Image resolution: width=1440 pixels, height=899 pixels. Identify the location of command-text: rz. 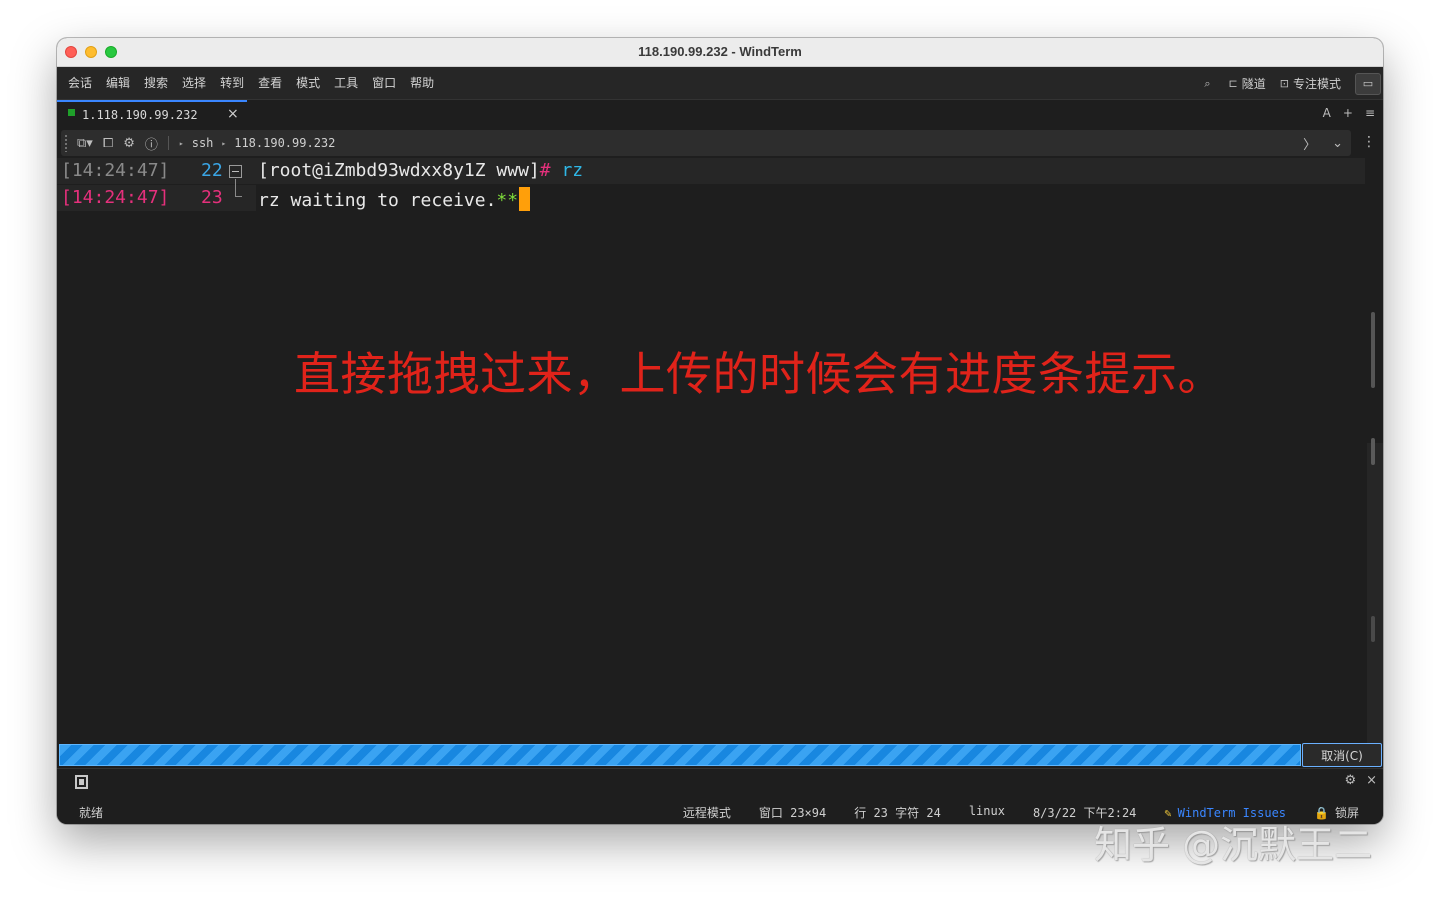
(567, 170).